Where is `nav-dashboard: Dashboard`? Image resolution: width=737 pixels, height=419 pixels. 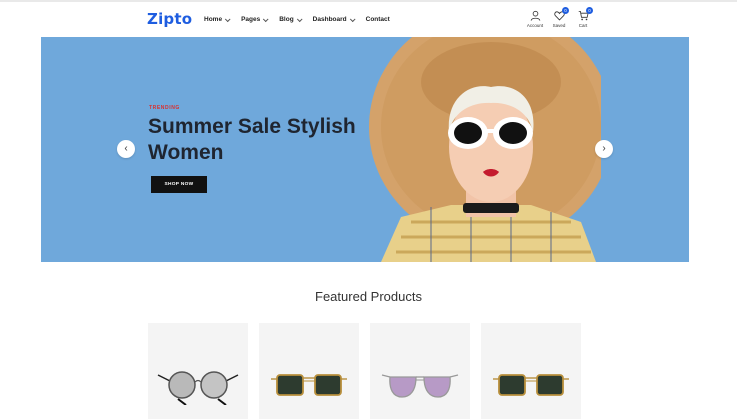 nav-dashboard: Dashboard is located at coordinates (334, 19).